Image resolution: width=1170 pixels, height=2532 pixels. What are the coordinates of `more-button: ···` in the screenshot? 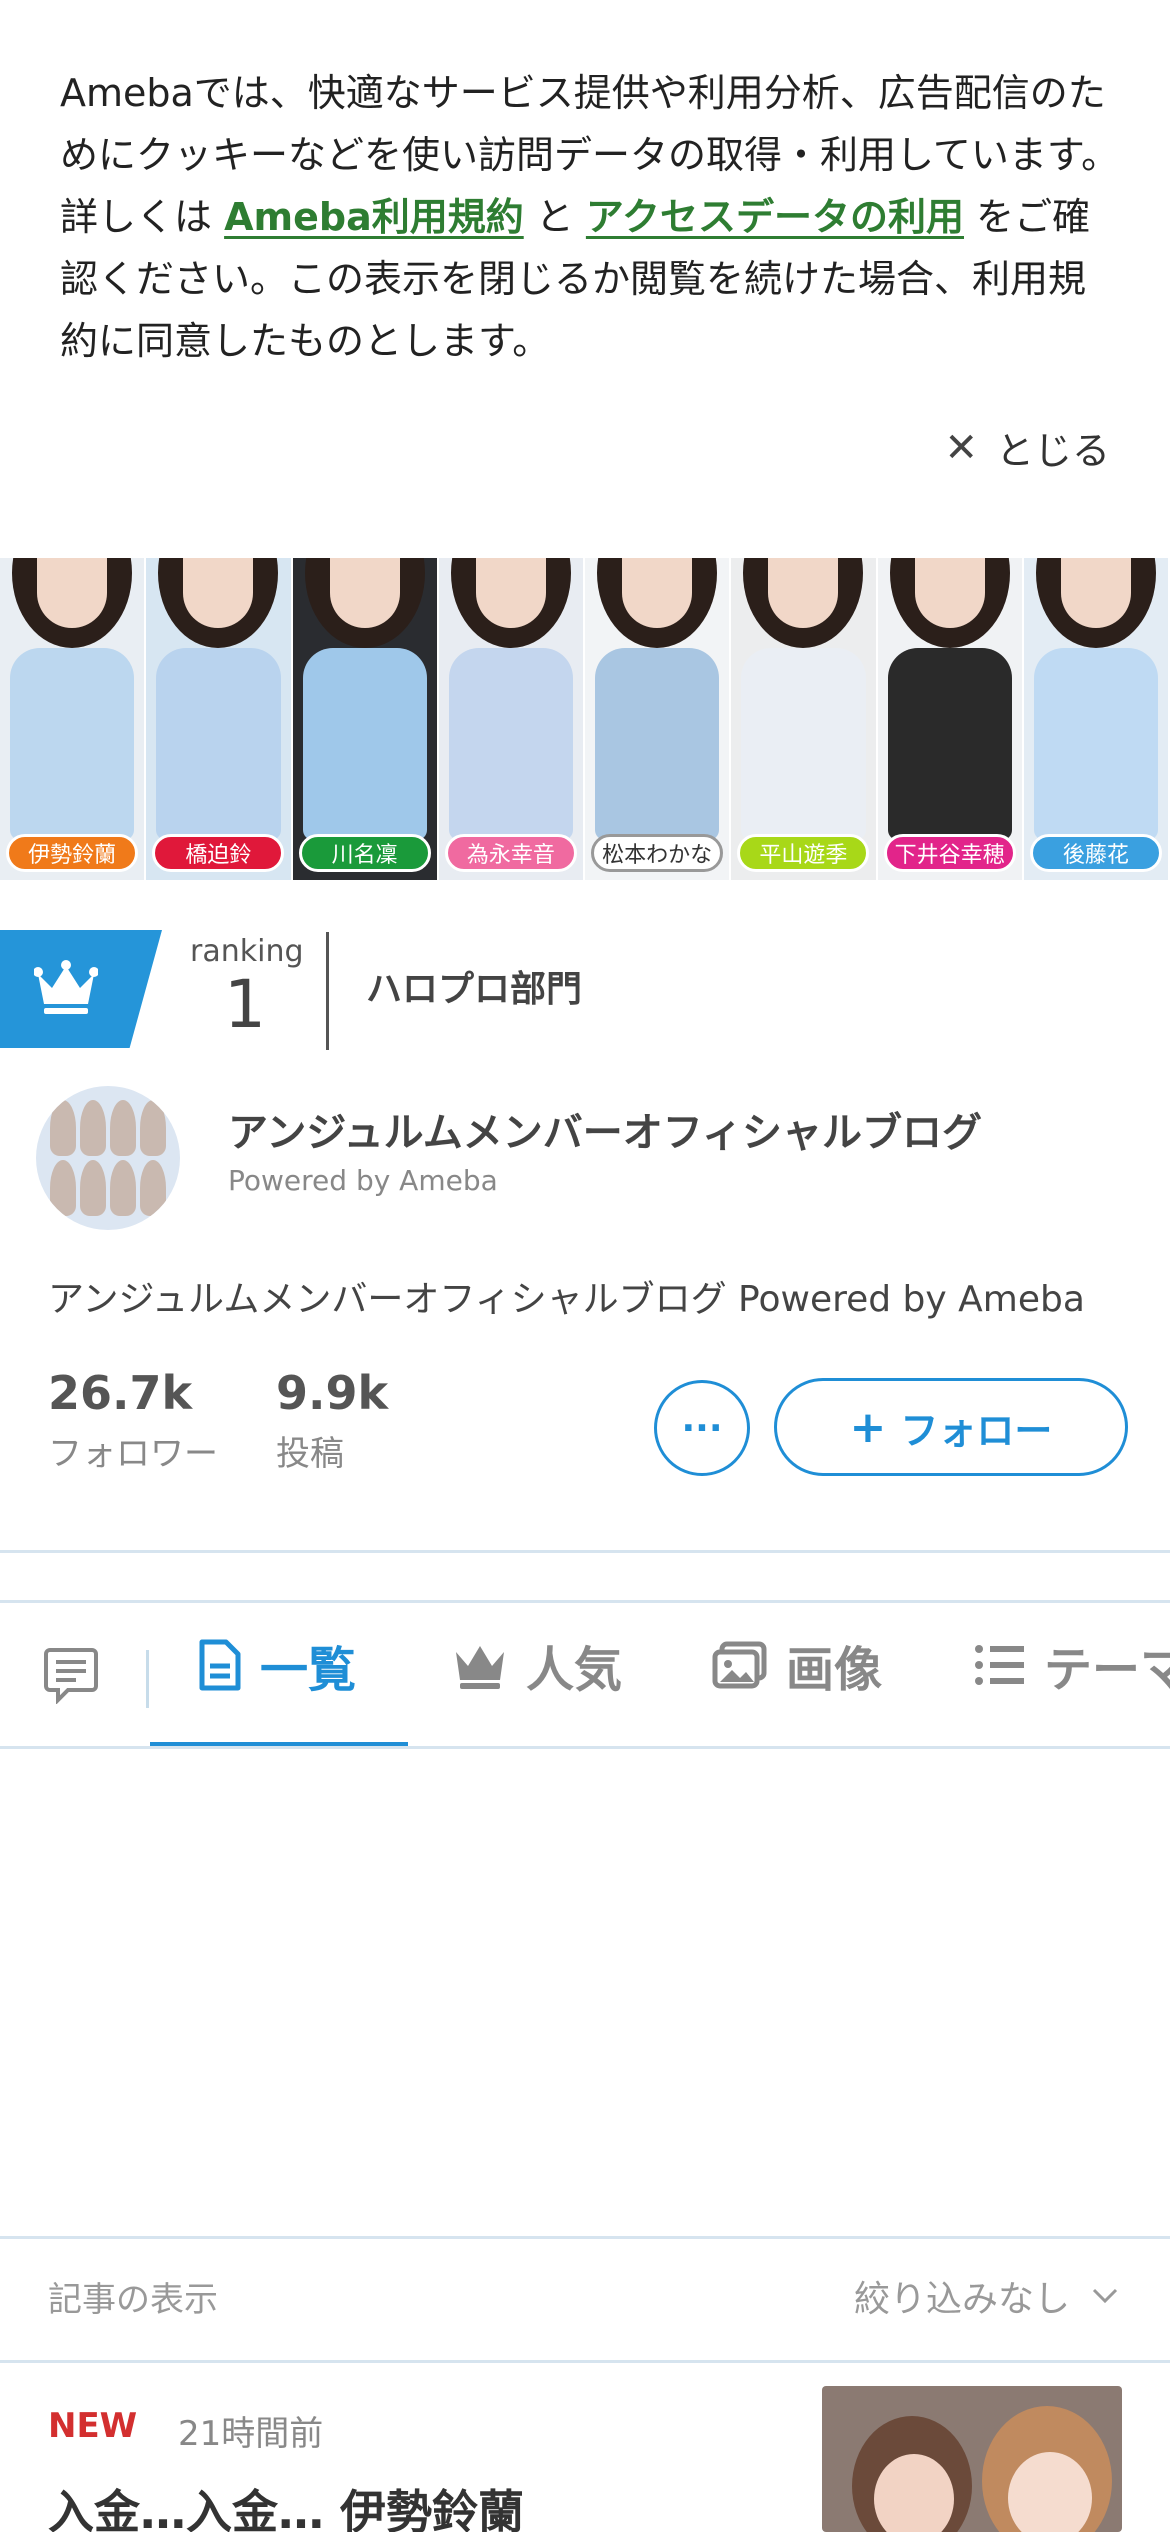 It's located at (702, 1428).